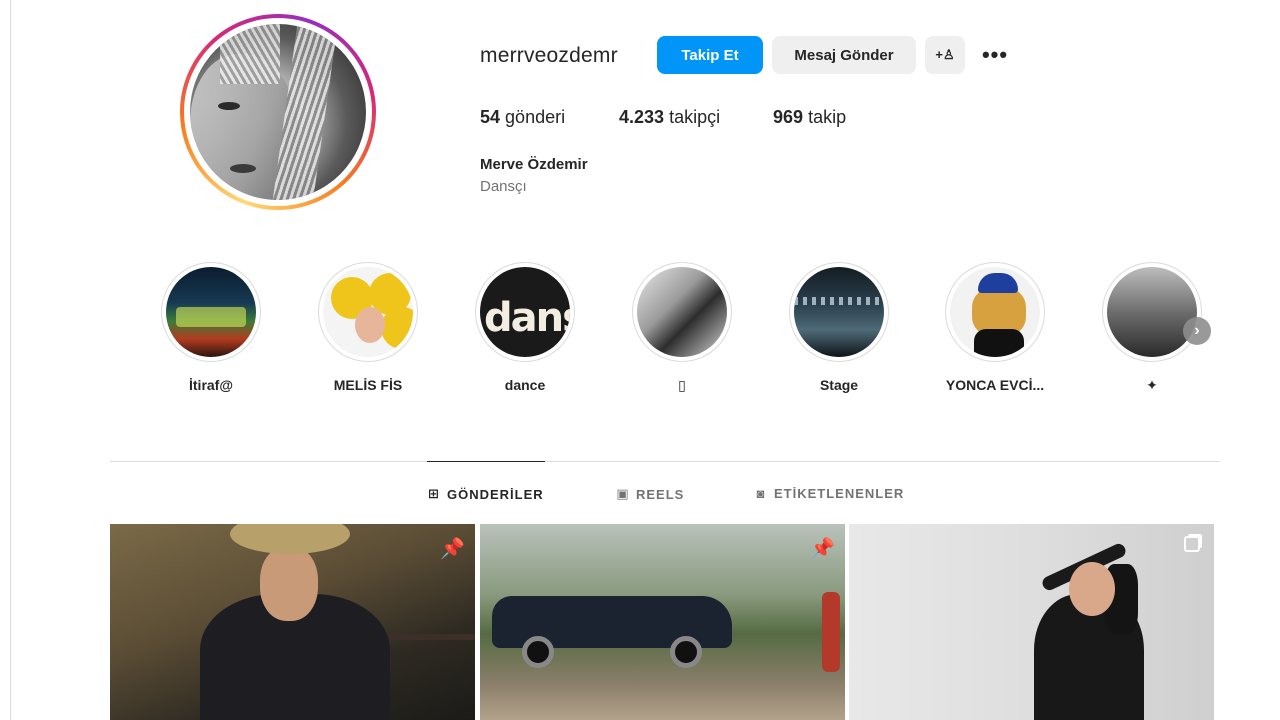 The image size is (1280, 720). I want to click on multiple-posts-icon, so click(1192, 544).